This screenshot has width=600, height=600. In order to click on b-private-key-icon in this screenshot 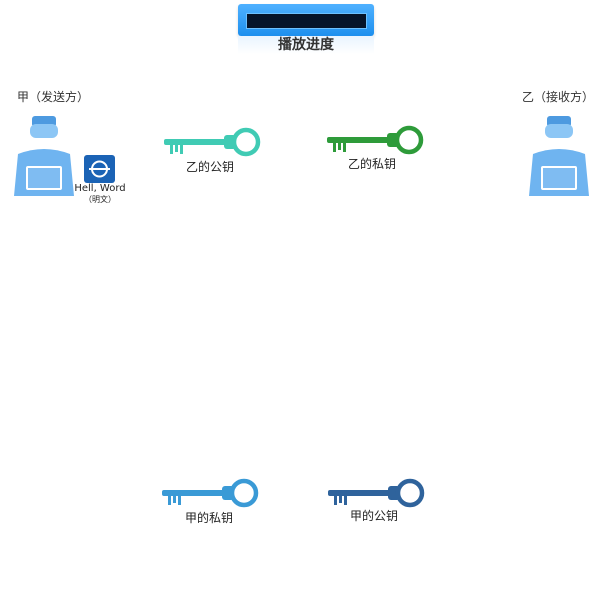, I will do `click(376, 140)`.